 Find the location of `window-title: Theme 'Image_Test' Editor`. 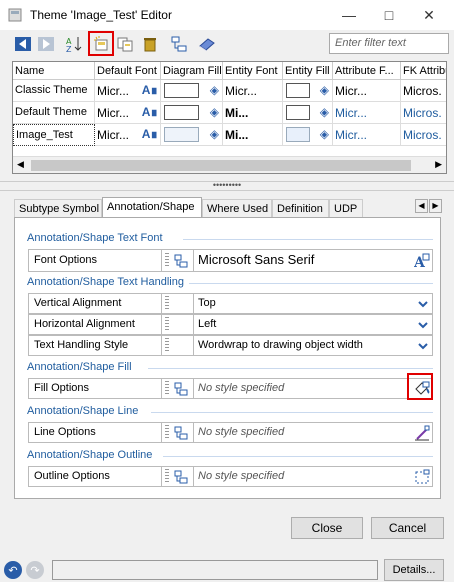

window-title: Theme 'Image_Test' Editor is located at coordinates (101, 15).